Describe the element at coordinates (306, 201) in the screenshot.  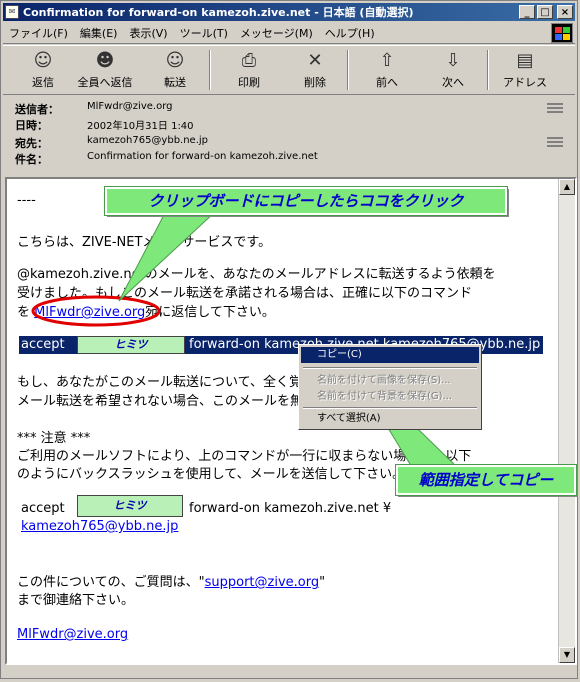
I see `callout-click-here: クリップボードにコピーしたらココをクリック` at that location.